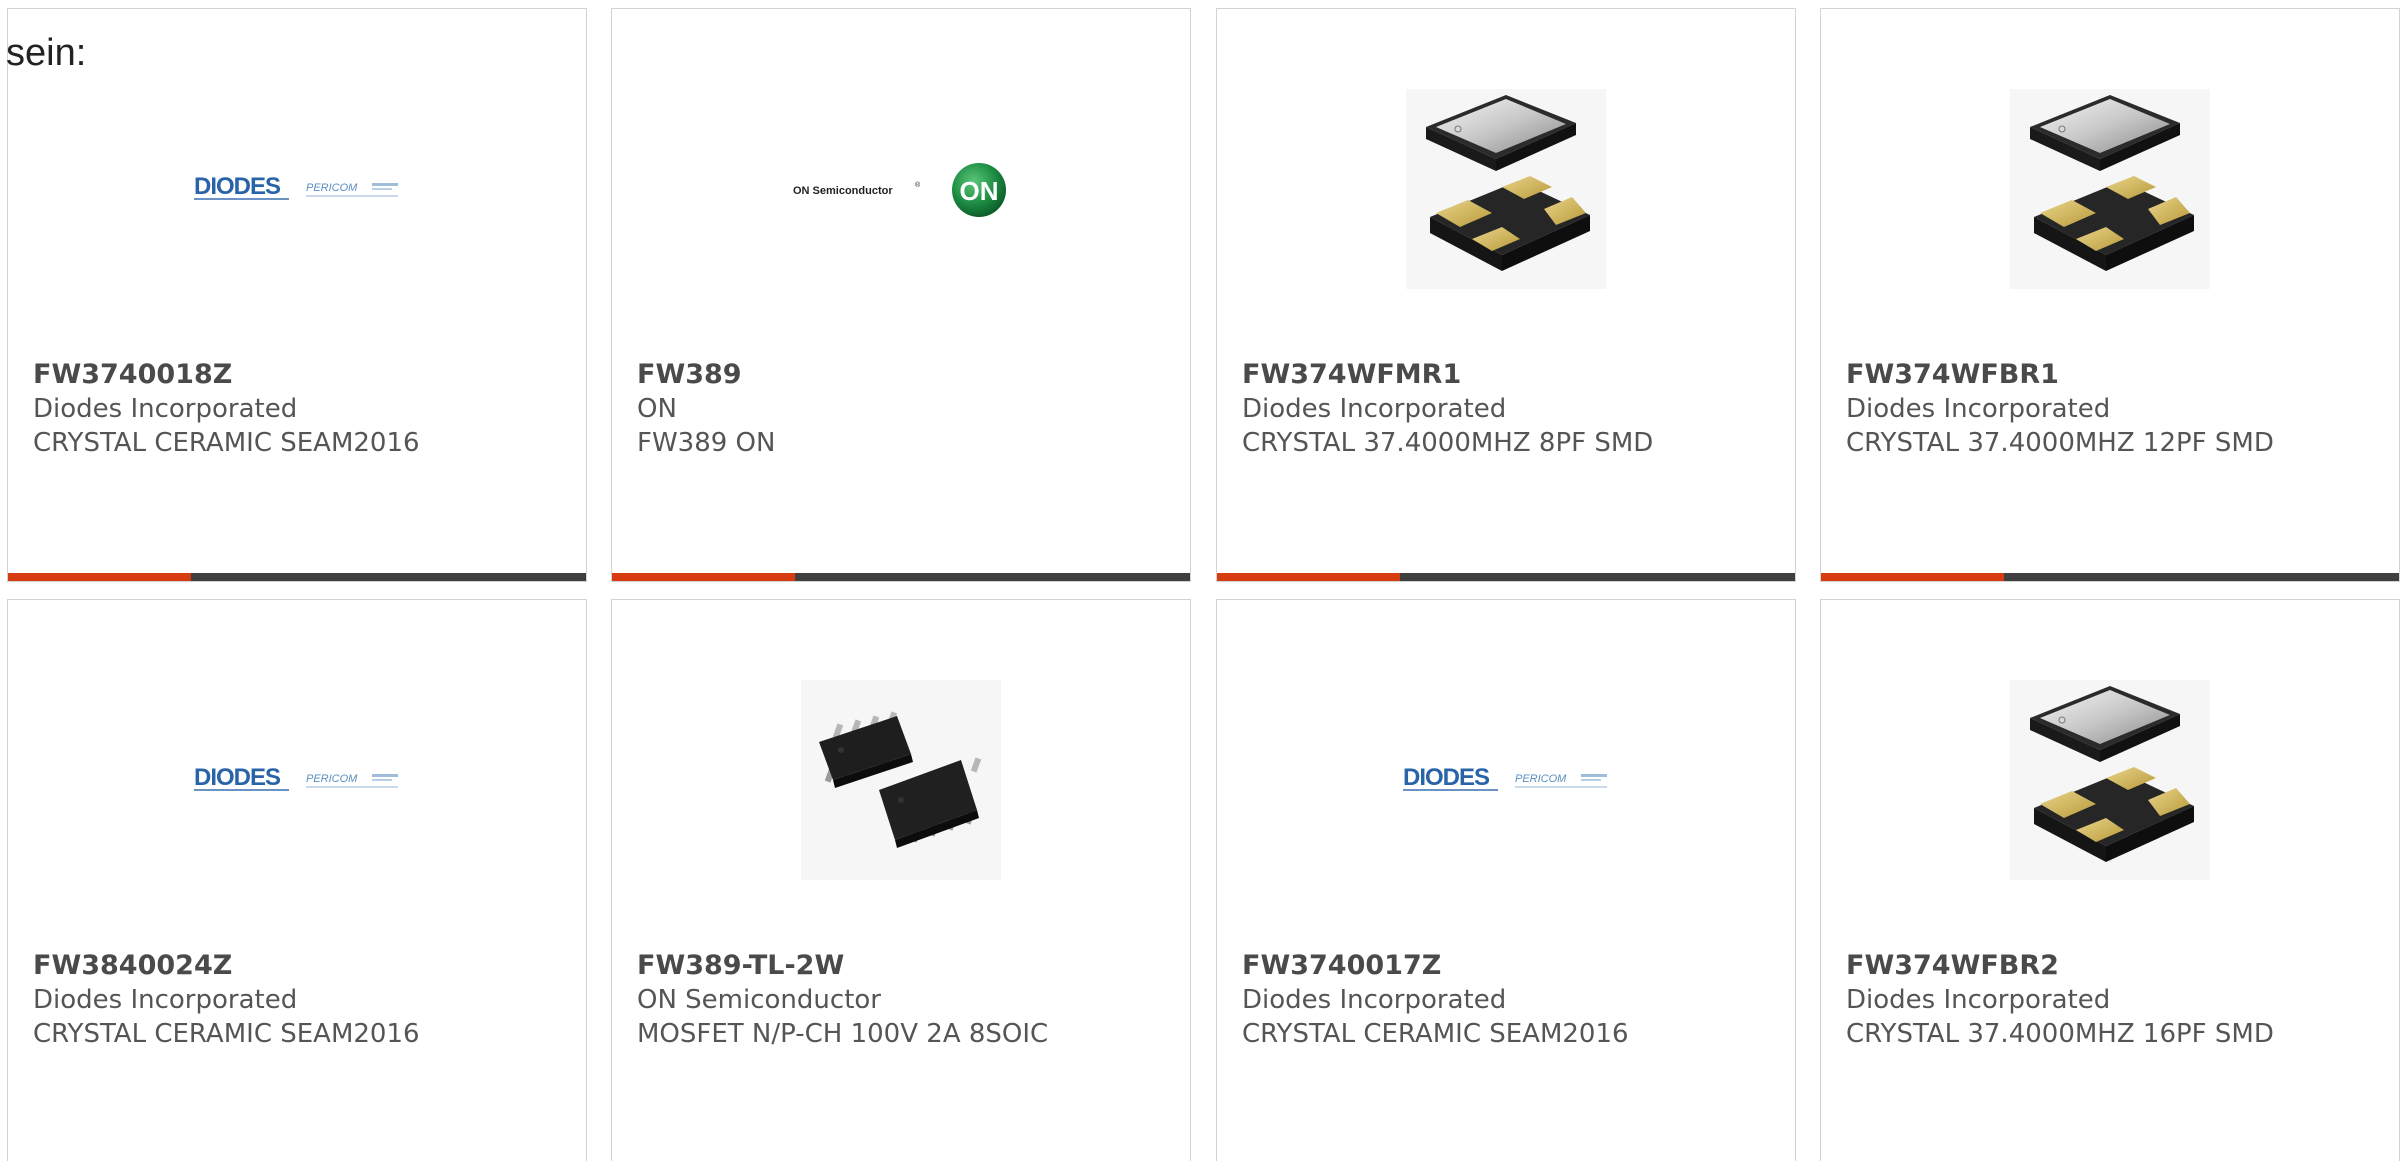 The width and height of the screenshot is (2400, 1161). Describe the element at coordinates (2060, 1034) in the screenshot. I see `product-description: CRYSTAL 37.4000MHZ 16PF SMD` at that location.